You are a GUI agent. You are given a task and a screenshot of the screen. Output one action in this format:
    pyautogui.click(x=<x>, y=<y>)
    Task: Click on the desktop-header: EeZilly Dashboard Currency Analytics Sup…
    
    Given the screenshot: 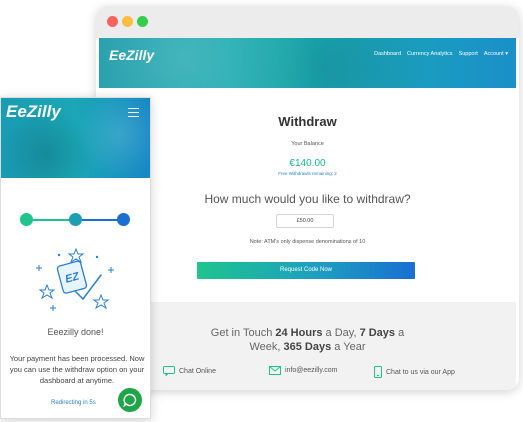 What is the action you would take?
    pyautogui.click(x=307, y=63)
    